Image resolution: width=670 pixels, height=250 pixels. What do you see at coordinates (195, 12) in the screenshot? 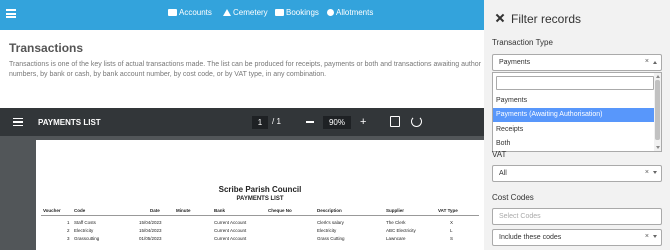
I see `nav-label: Accounts` at bounding box center [195, 12].